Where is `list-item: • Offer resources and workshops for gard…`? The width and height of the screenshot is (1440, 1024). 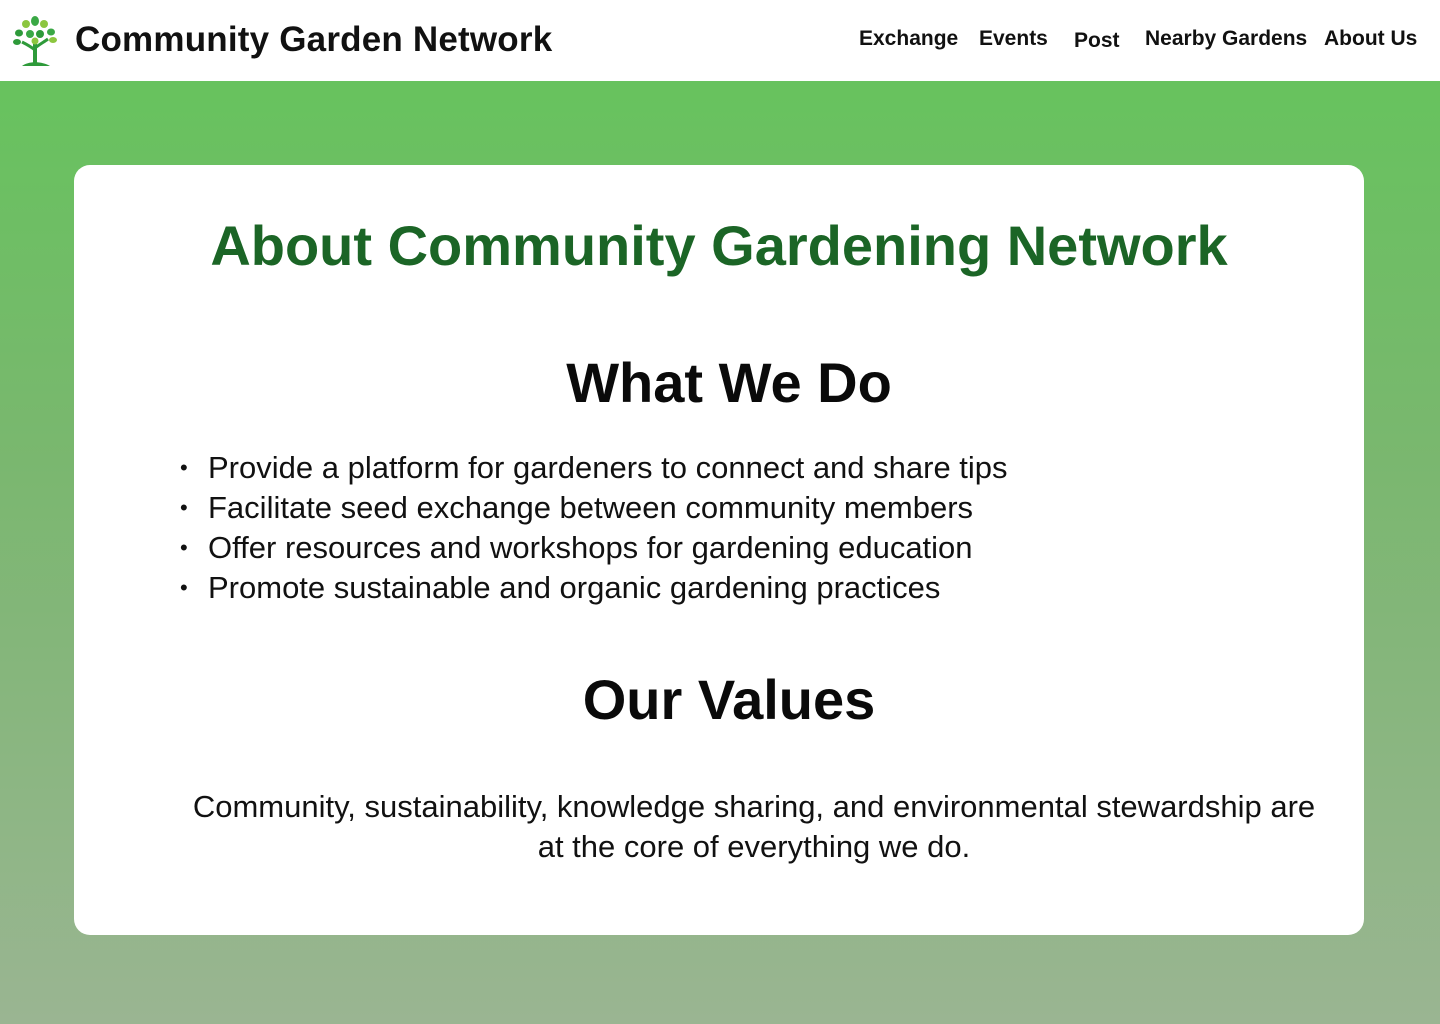 list-item: • Offer resources and workshops for gard… is located at coordinates (593, 548).